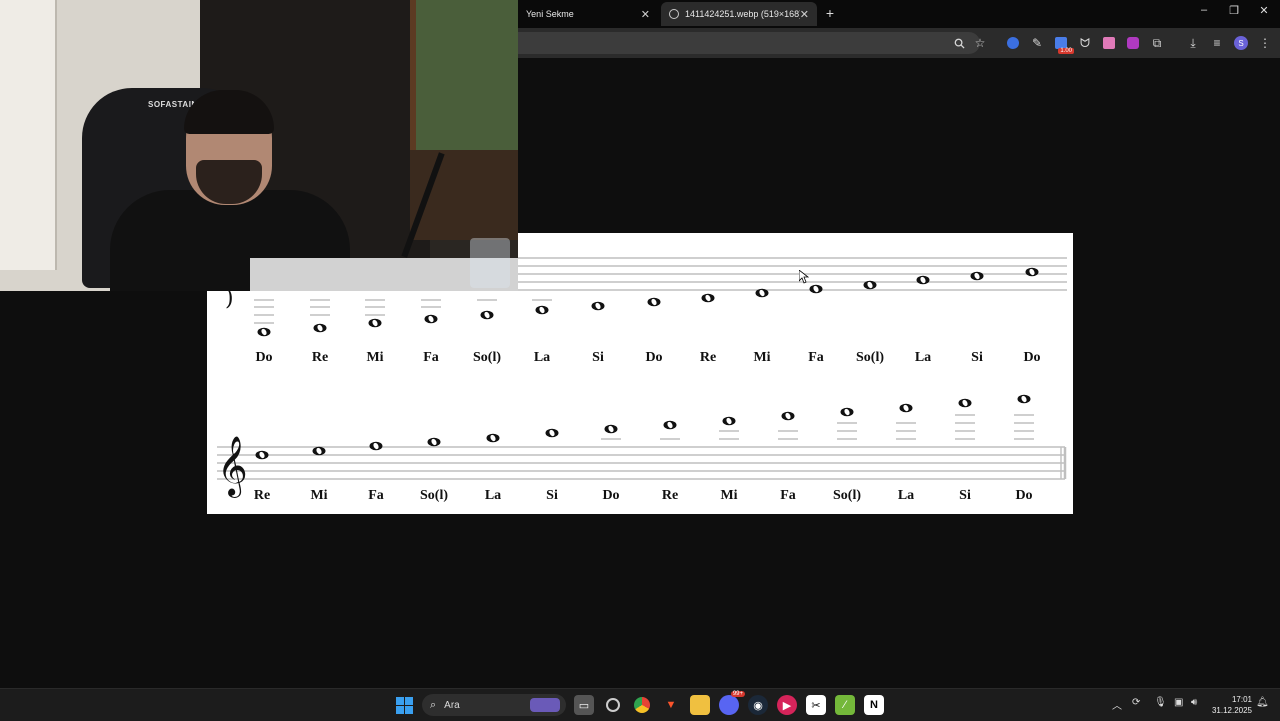  Describe the element at coordinates (732, 703) in the screenshot. I see `discord-icon: 99+` at that location.